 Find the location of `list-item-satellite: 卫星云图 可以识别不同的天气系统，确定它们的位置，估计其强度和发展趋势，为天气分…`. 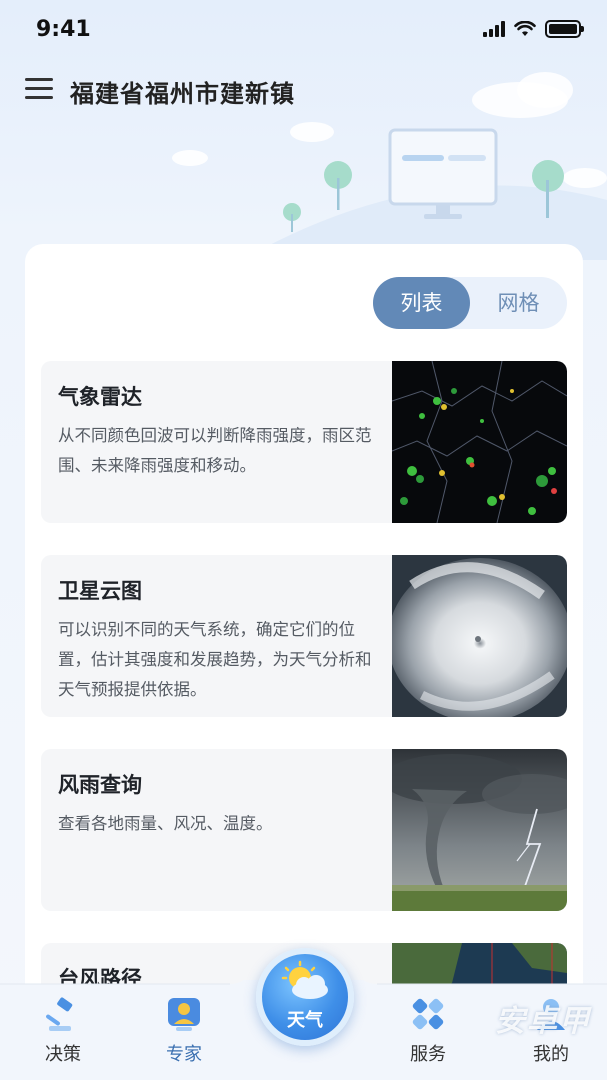

list-item-satellite: 卫星云图 可以识别不同的天气系统，确定它们的位置，估计其强度和发展趋势，为天气分… is located at coordinates (304, 636).